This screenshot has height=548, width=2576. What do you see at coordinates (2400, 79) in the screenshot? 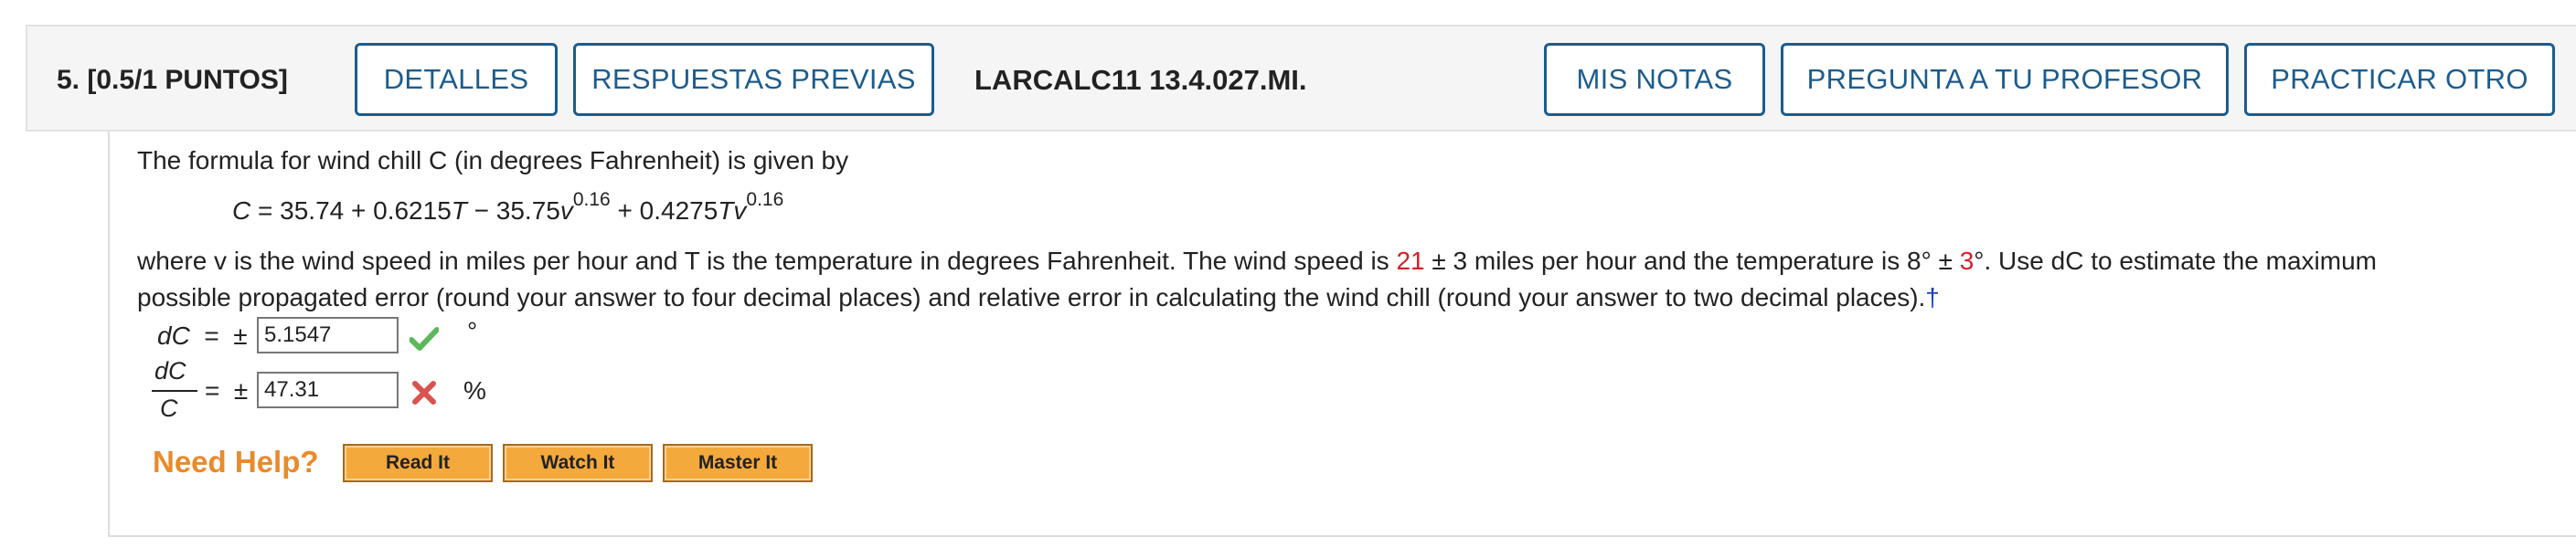
I see `practice-another-button: PRACTICAR OTRO` at bounding box center [2400, 79].